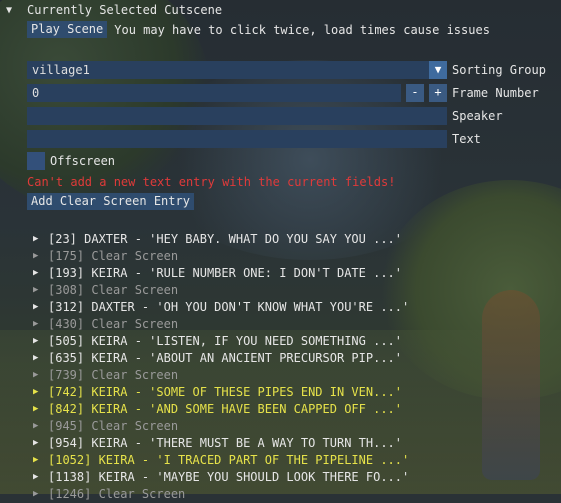 Image resolution: width=561 pixels, height=503 pixels. I want to click on text-label: Text, so click(466, 139).